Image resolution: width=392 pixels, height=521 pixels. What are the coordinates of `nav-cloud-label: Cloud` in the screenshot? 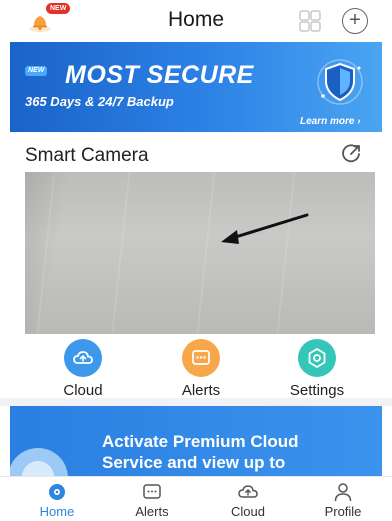 It's located at (248, 511).